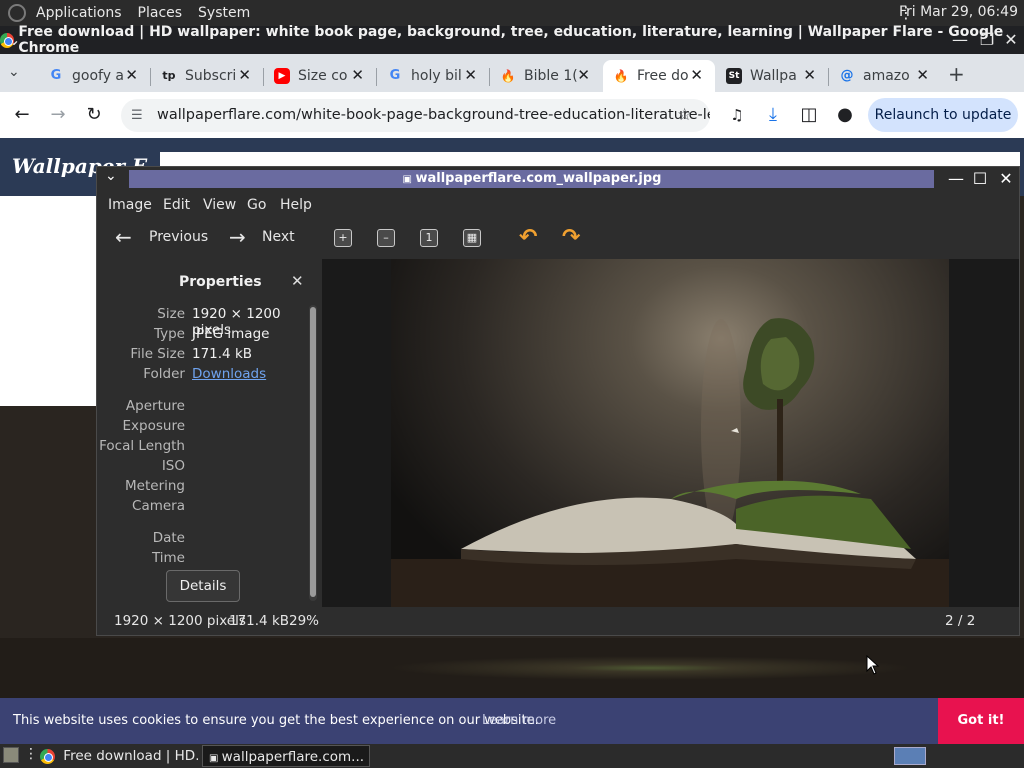 Image resolution: width=1024 pixels, height=768 pixels. What do you see at coordinates (546, 76) in the screenshot?
I see `tab-bible: 🔥 Bible 1( ✕` at bounding box center [546, 76].